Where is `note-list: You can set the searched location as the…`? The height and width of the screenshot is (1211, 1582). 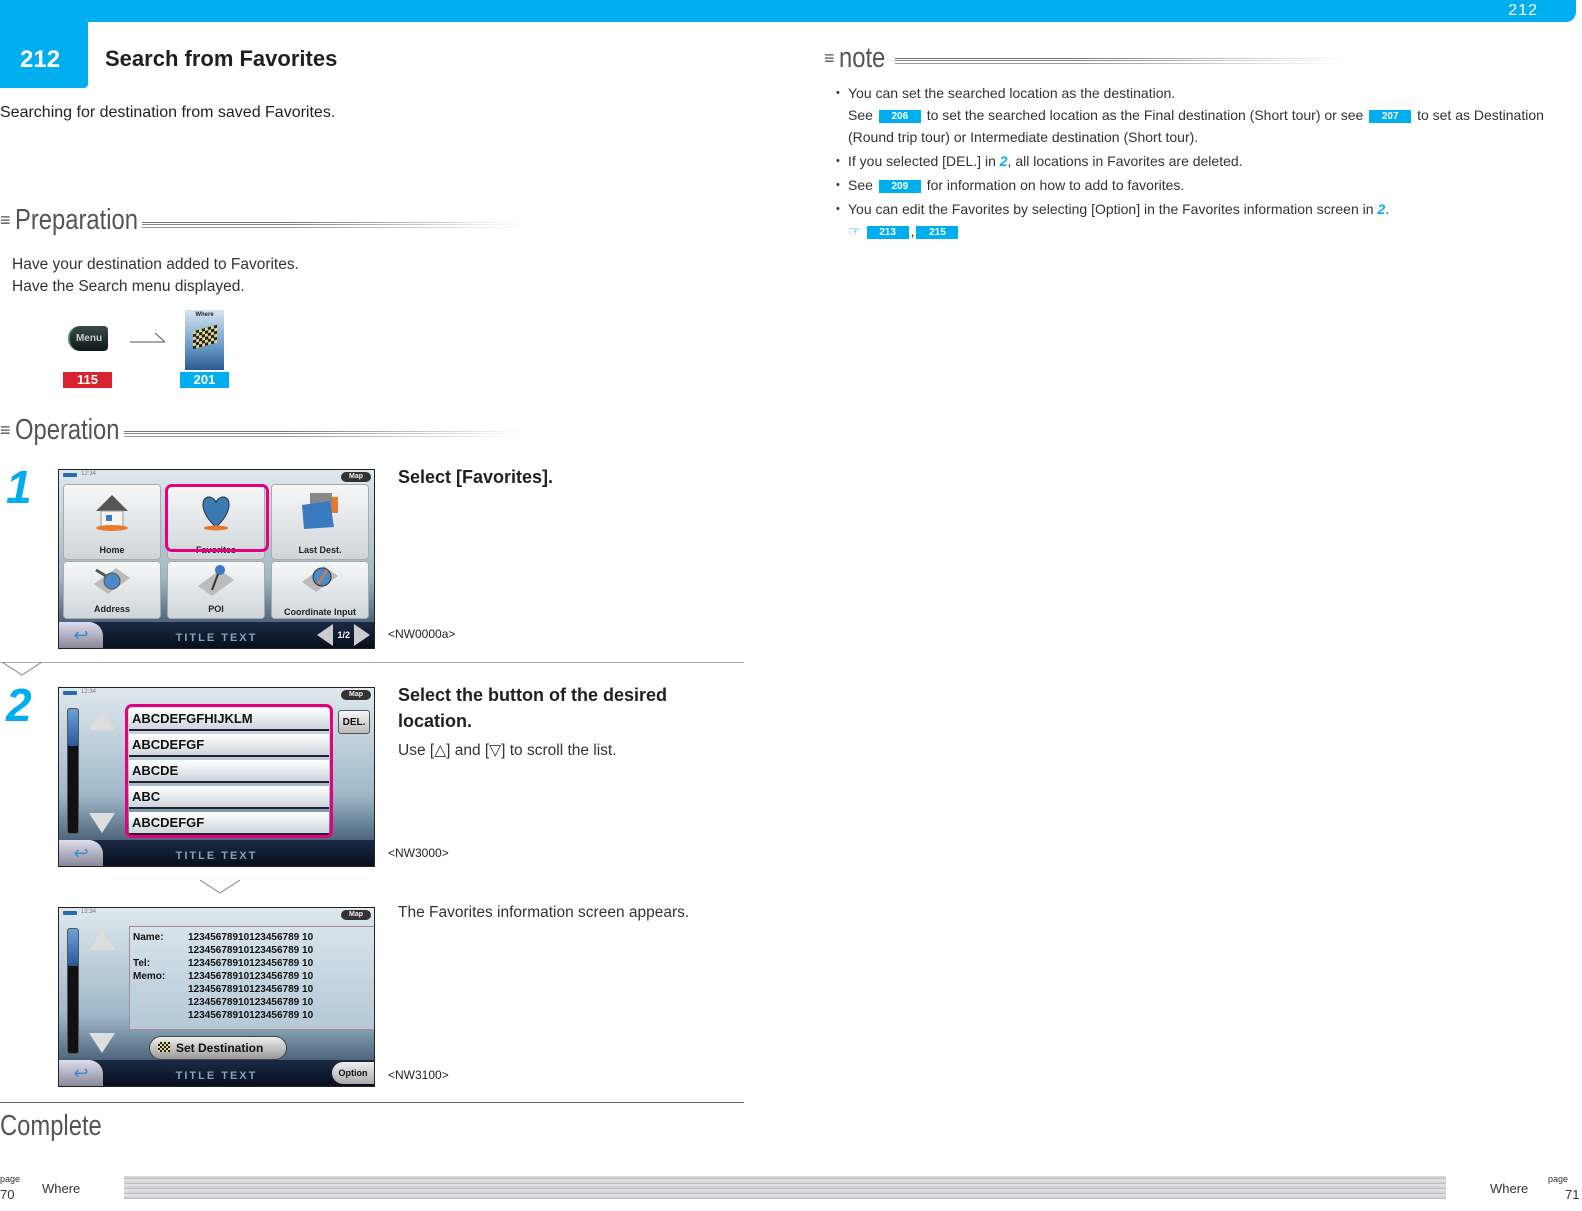
note-list: You can set the searched location as the… is located at coordinates (1206, 163).